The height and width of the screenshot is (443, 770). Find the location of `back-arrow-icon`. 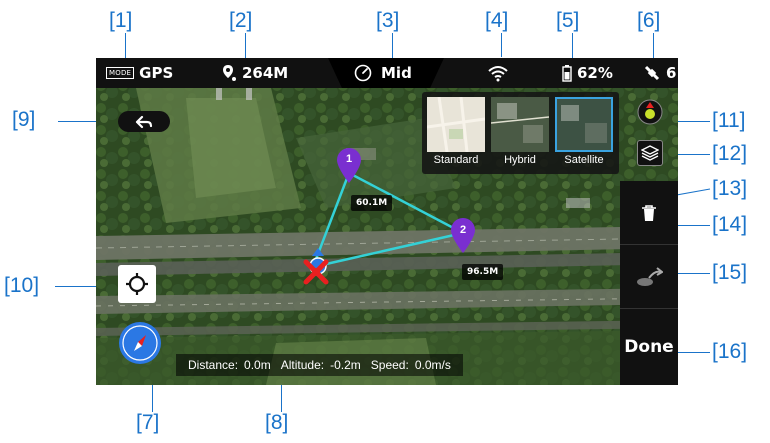

back-arrow-icon is located at coordinates (144, 121).